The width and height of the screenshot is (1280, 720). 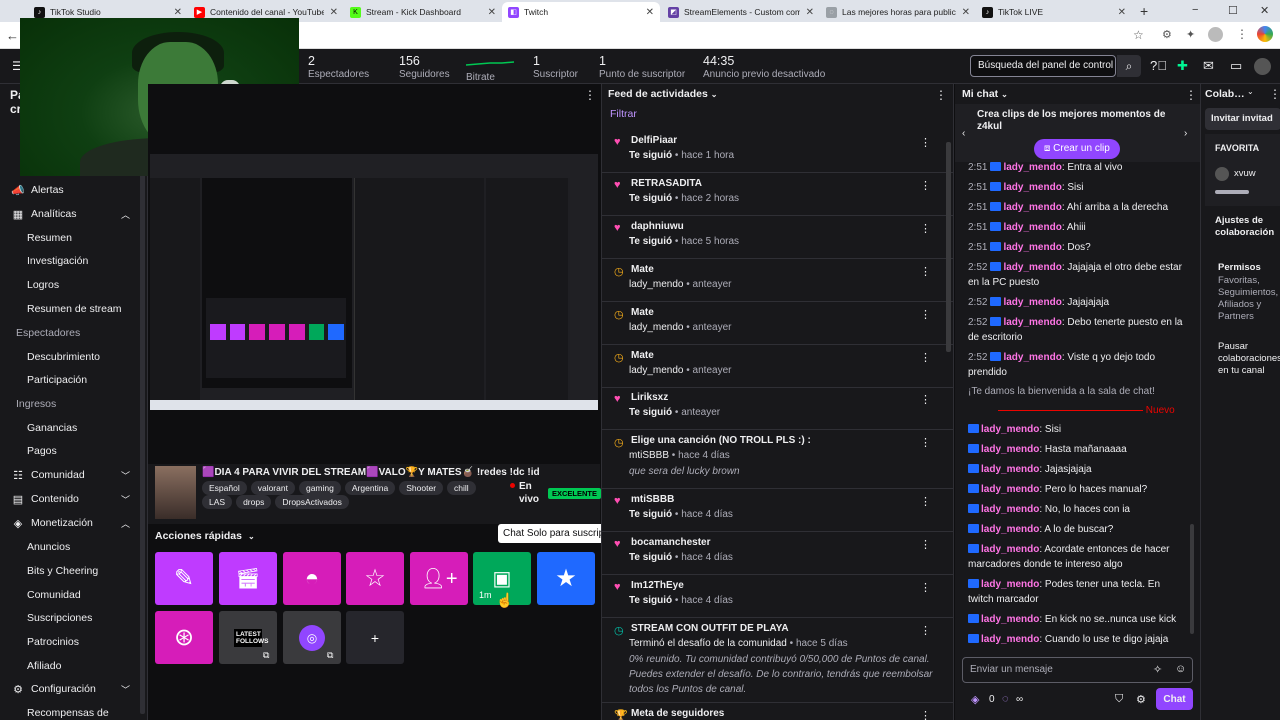 What do you see at coordinates (1191, 95) in the screenshot?
I see `chat-menu-icon: ⋮` at bounding box center [1191, 95].